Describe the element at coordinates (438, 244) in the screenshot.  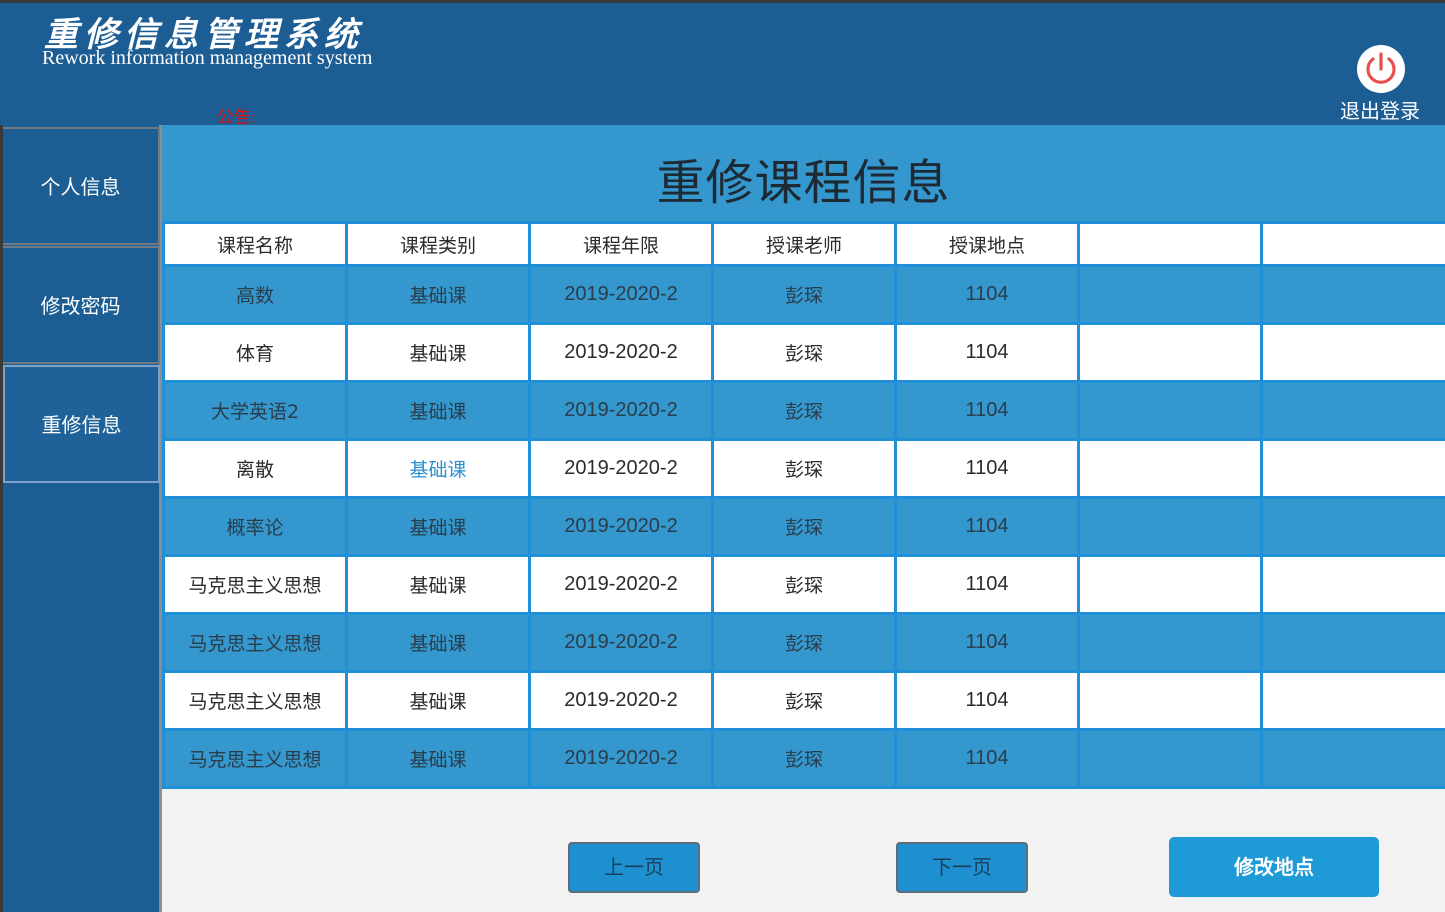
I see `column-header-course-type: 课程类别` at that location.